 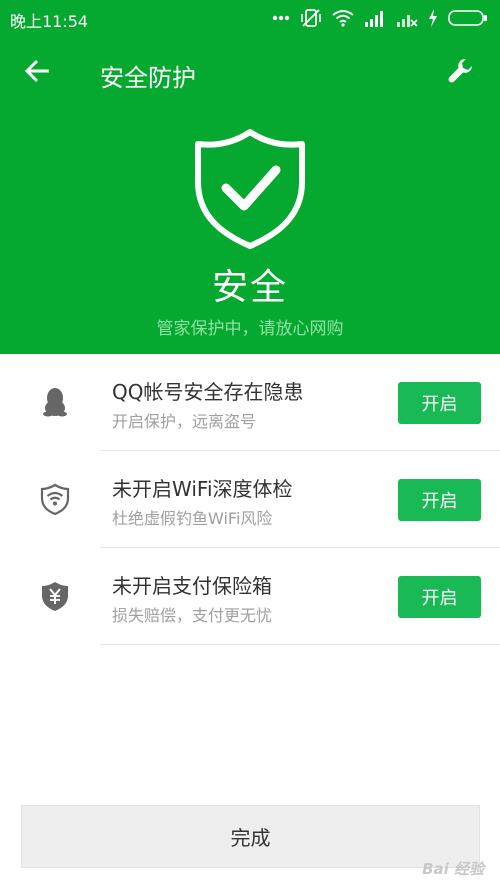 I want to click on vibrate-off-icon, so click(x=311, y=18).